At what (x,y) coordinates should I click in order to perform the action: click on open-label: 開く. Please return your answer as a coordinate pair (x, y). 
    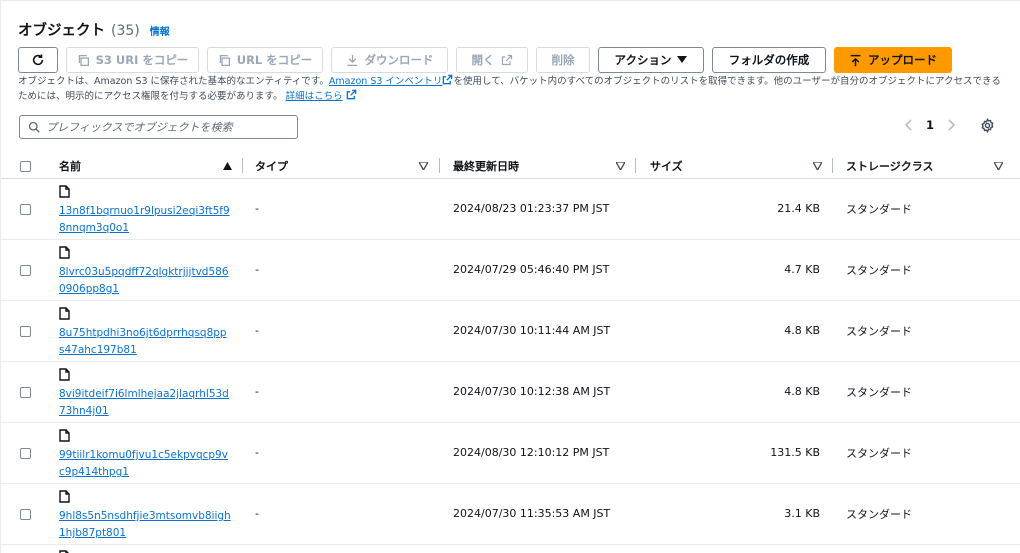
    Looking at the image, I should click on (483, 60).